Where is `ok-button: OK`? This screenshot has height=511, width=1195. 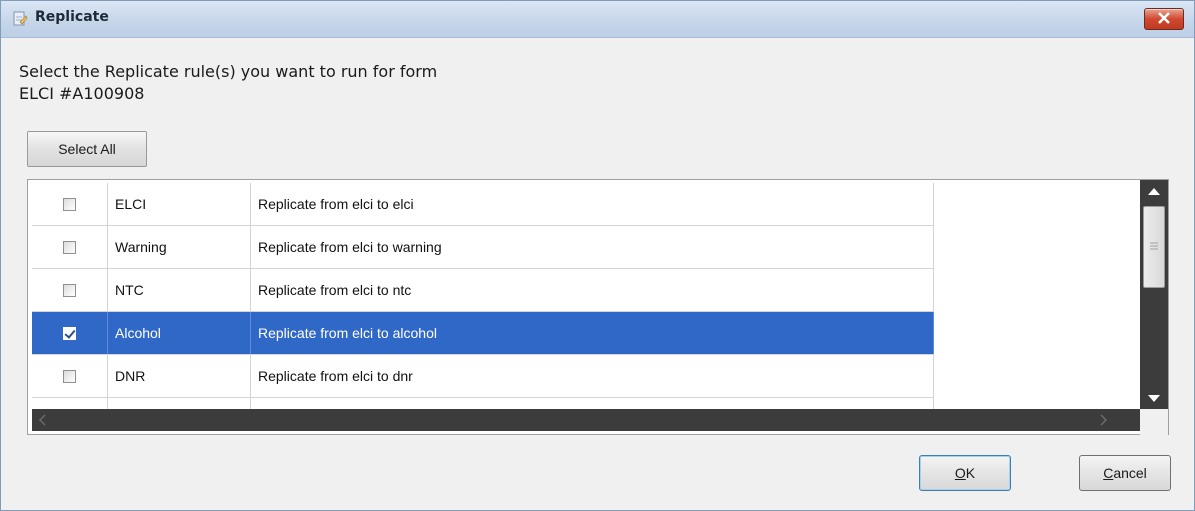
ok-button: OK is located at coordinates (965, 473).